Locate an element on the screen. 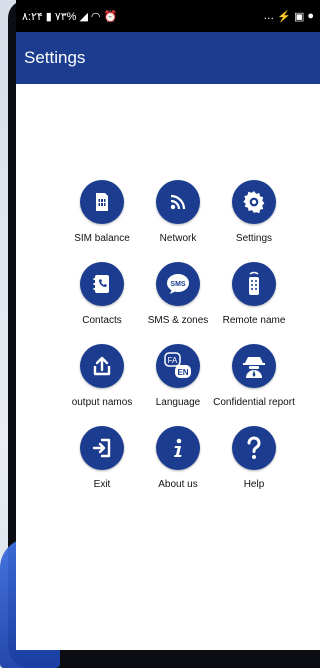 Image resolution: width=320 pixels, height=668 pixels. menu-item-sim-balance: SIM balance is located at coordinates (102, 214).